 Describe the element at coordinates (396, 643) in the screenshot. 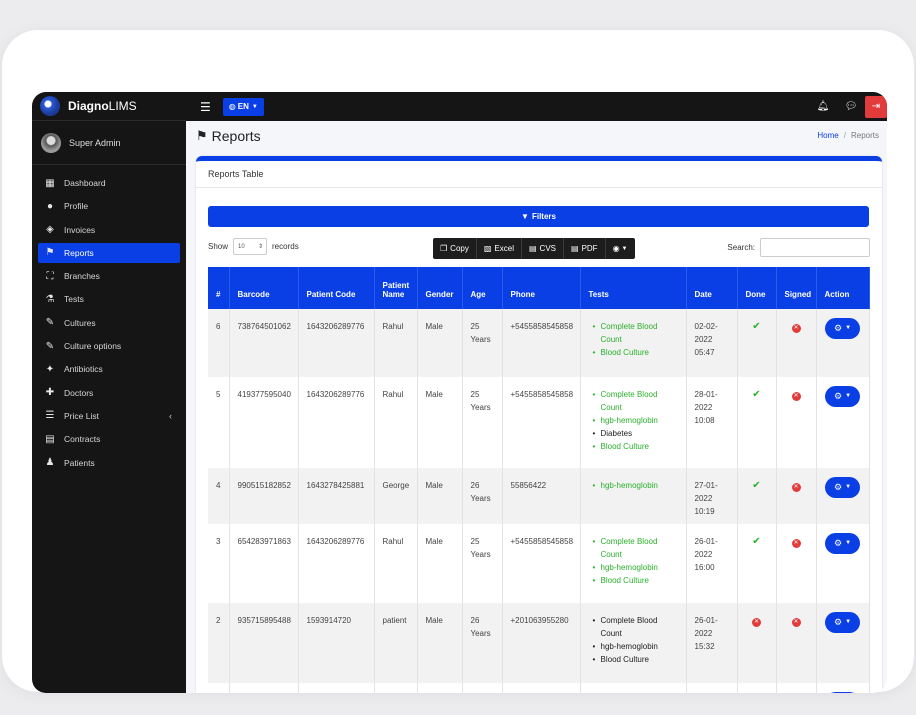

I see `patient-name-cell: patient` at that location.